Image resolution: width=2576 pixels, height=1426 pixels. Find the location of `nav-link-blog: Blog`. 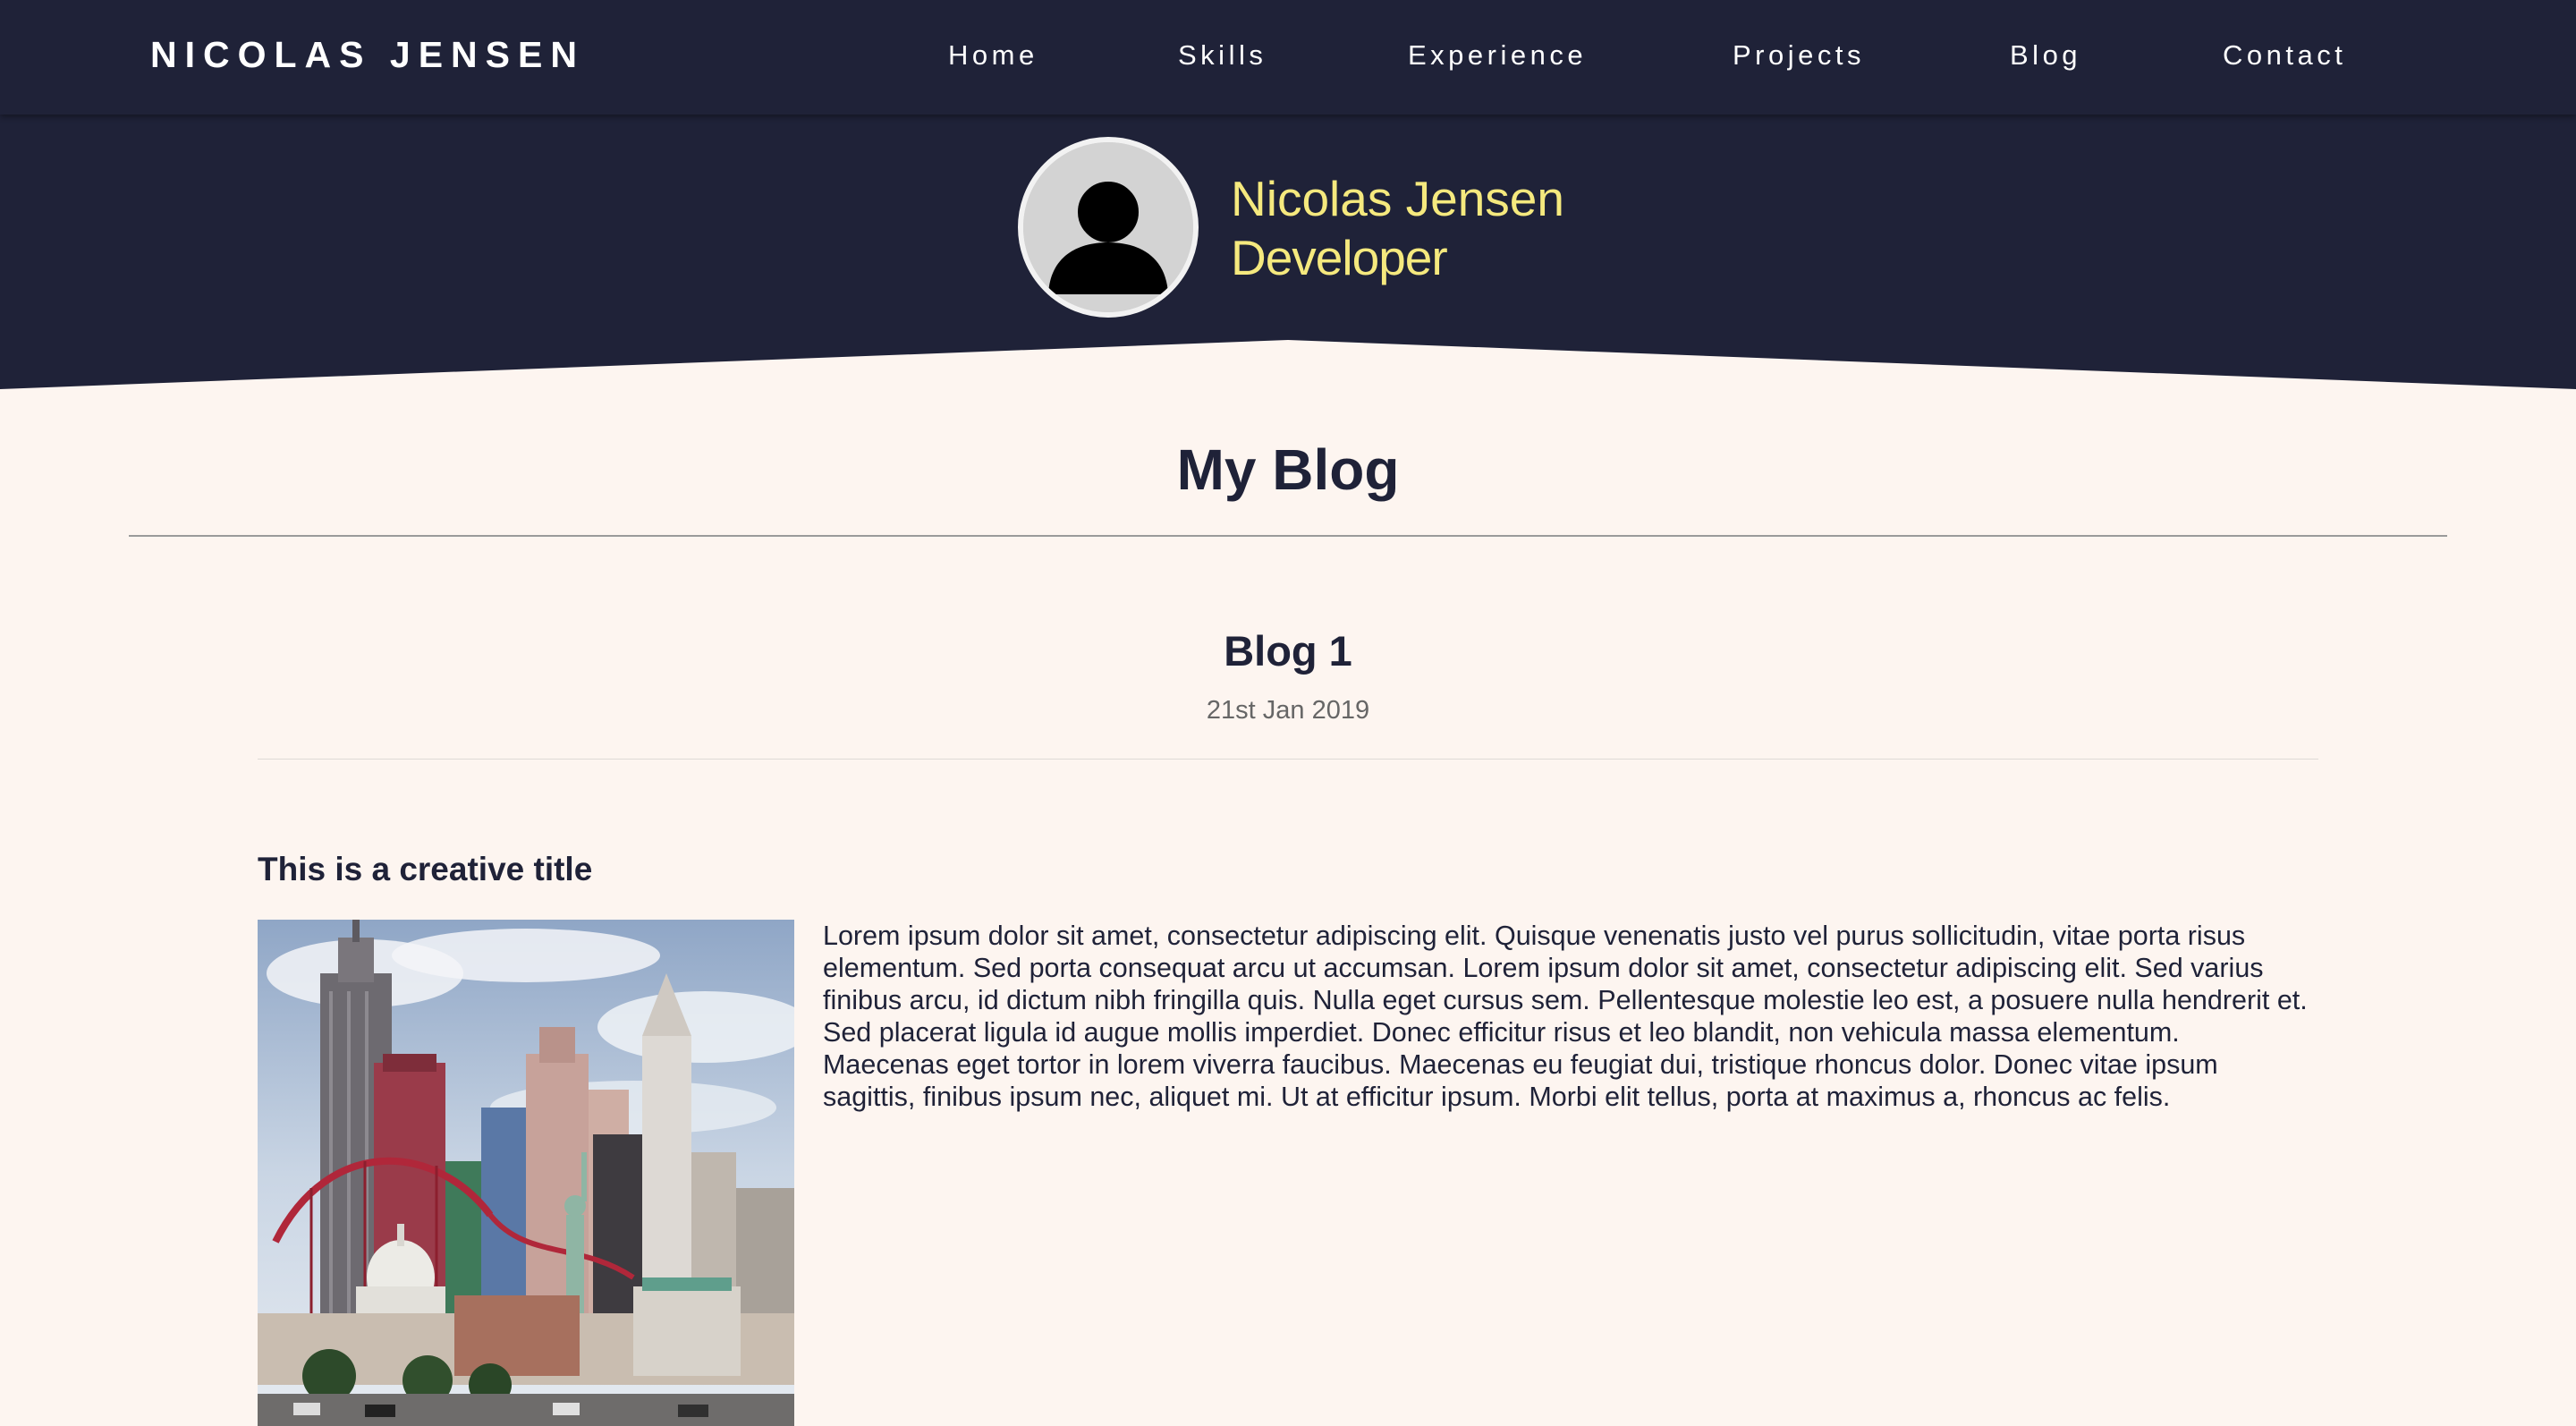

nav-link-blog: Blog is located at coordinates (2045, 56).